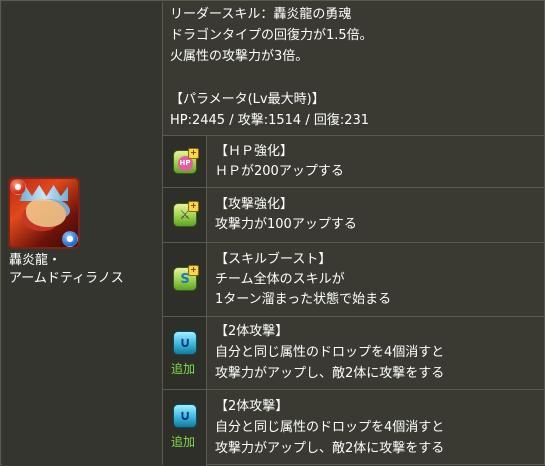  Describe the element at coordinates (271, 35) in the screenshot. I see `leader-skill-line: ドラゴンタイプの回復力が1.5倍。` at that location.